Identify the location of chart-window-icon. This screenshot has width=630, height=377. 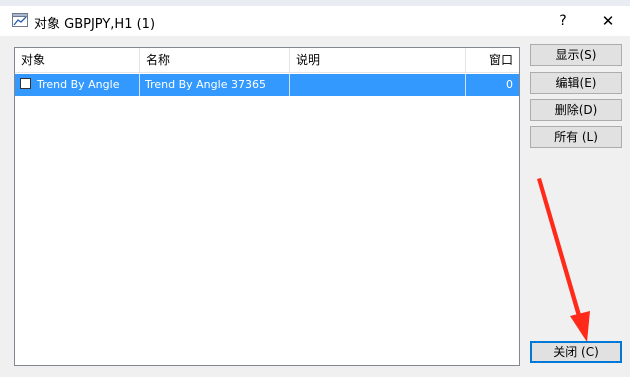
(20, 20).